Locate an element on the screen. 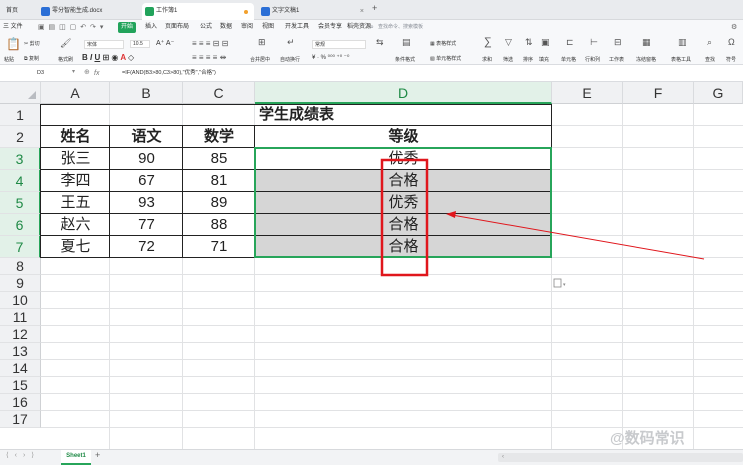 The width and height of the screenshot is (743, 465). cell-style-button: ▧ 单元格样式 is located at coordinates (445, 58).